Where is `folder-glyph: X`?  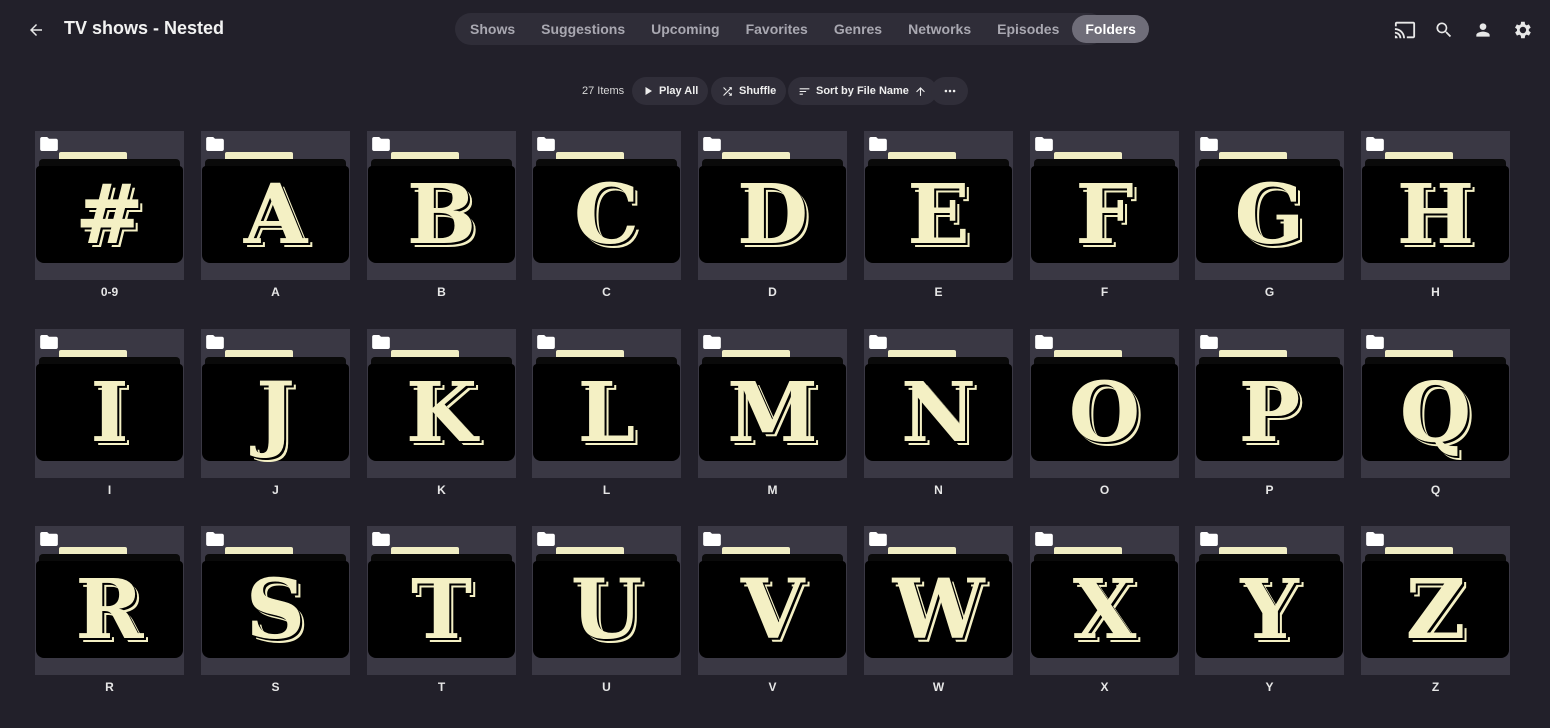 folder-glyph: X is located at coordinates (1104, 609).